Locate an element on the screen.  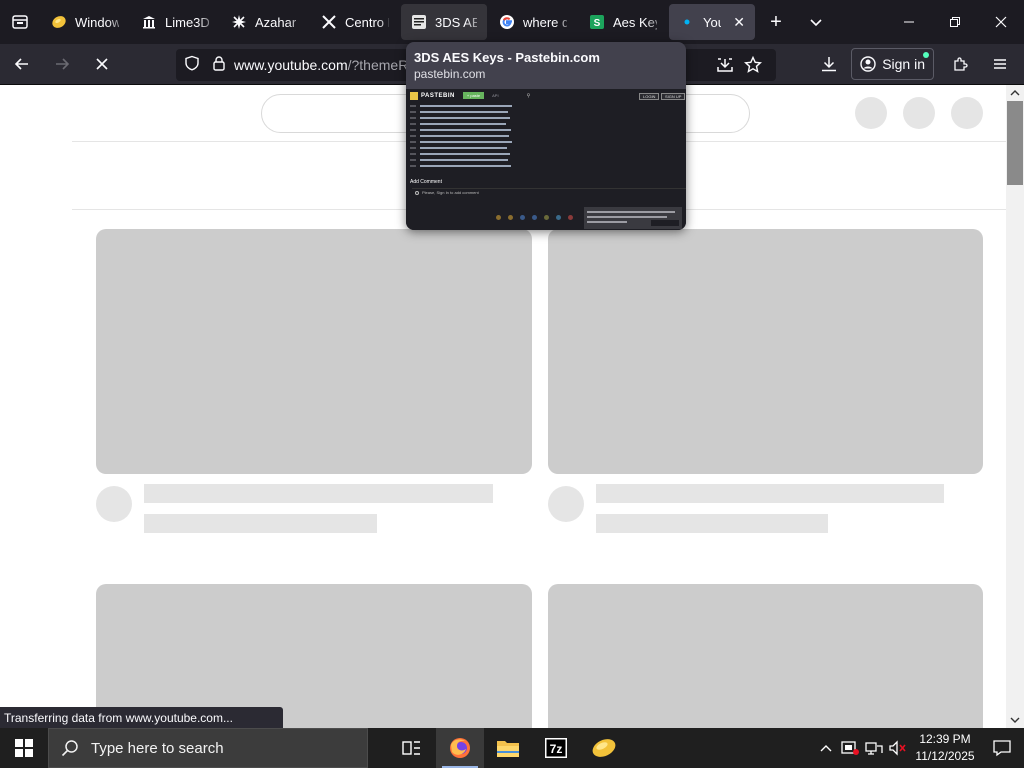
bookmark-star-icon is located at coordinates (753, 67).